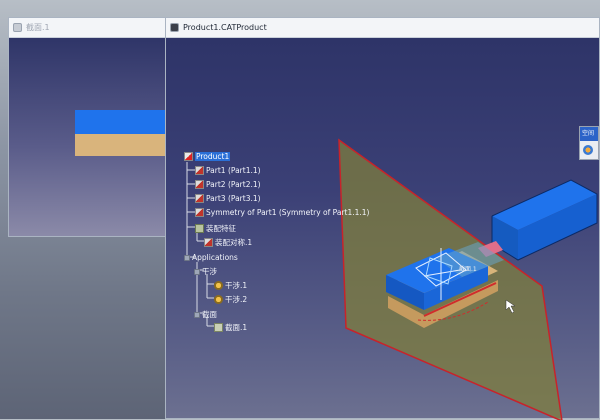  What do you see at coordinates (218, 327) in the screenshot?
I see `section-icon` at bounding box center [218, 327].